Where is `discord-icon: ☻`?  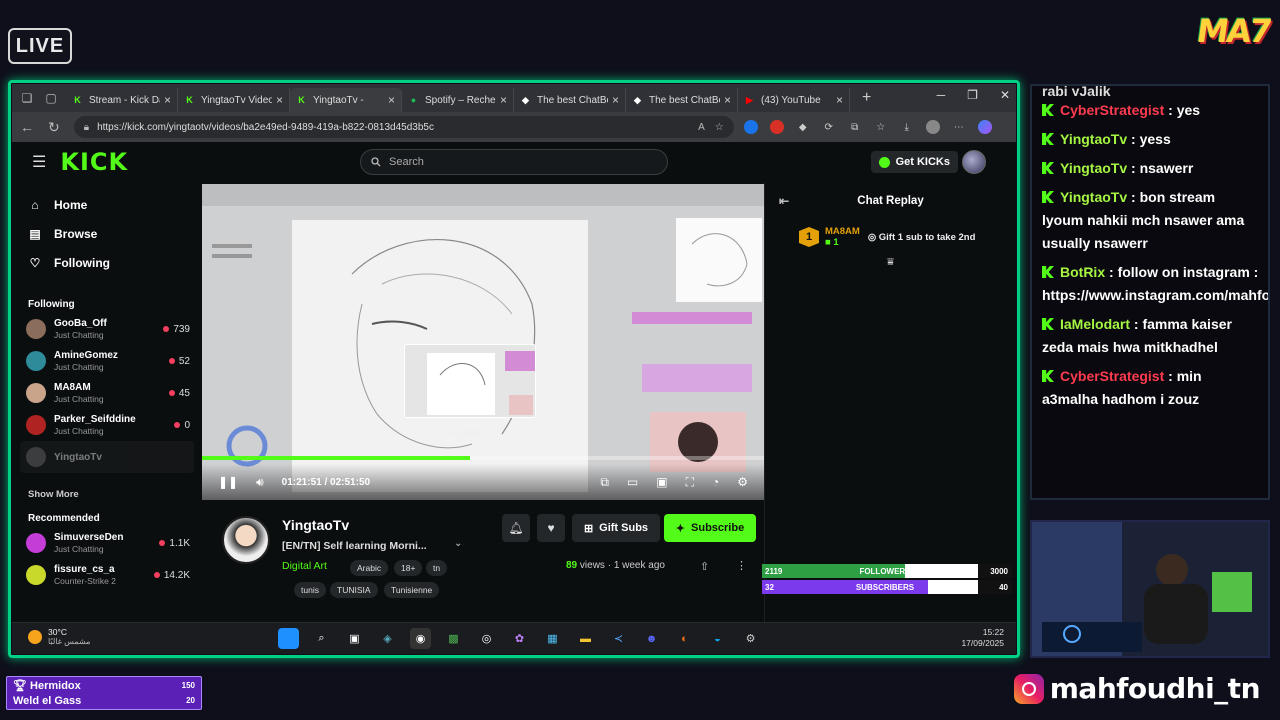
discord-icon: ☻ is located at coordinates (651, 638).